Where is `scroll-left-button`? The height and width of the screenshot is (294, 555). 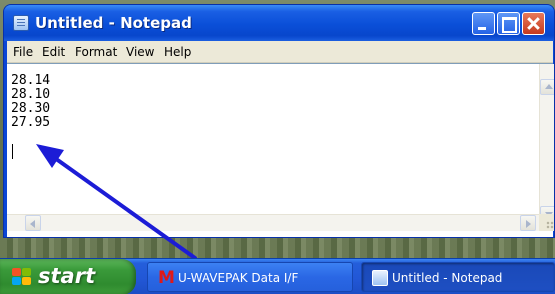
scroll-left-button is located at coordinates (33, 223).